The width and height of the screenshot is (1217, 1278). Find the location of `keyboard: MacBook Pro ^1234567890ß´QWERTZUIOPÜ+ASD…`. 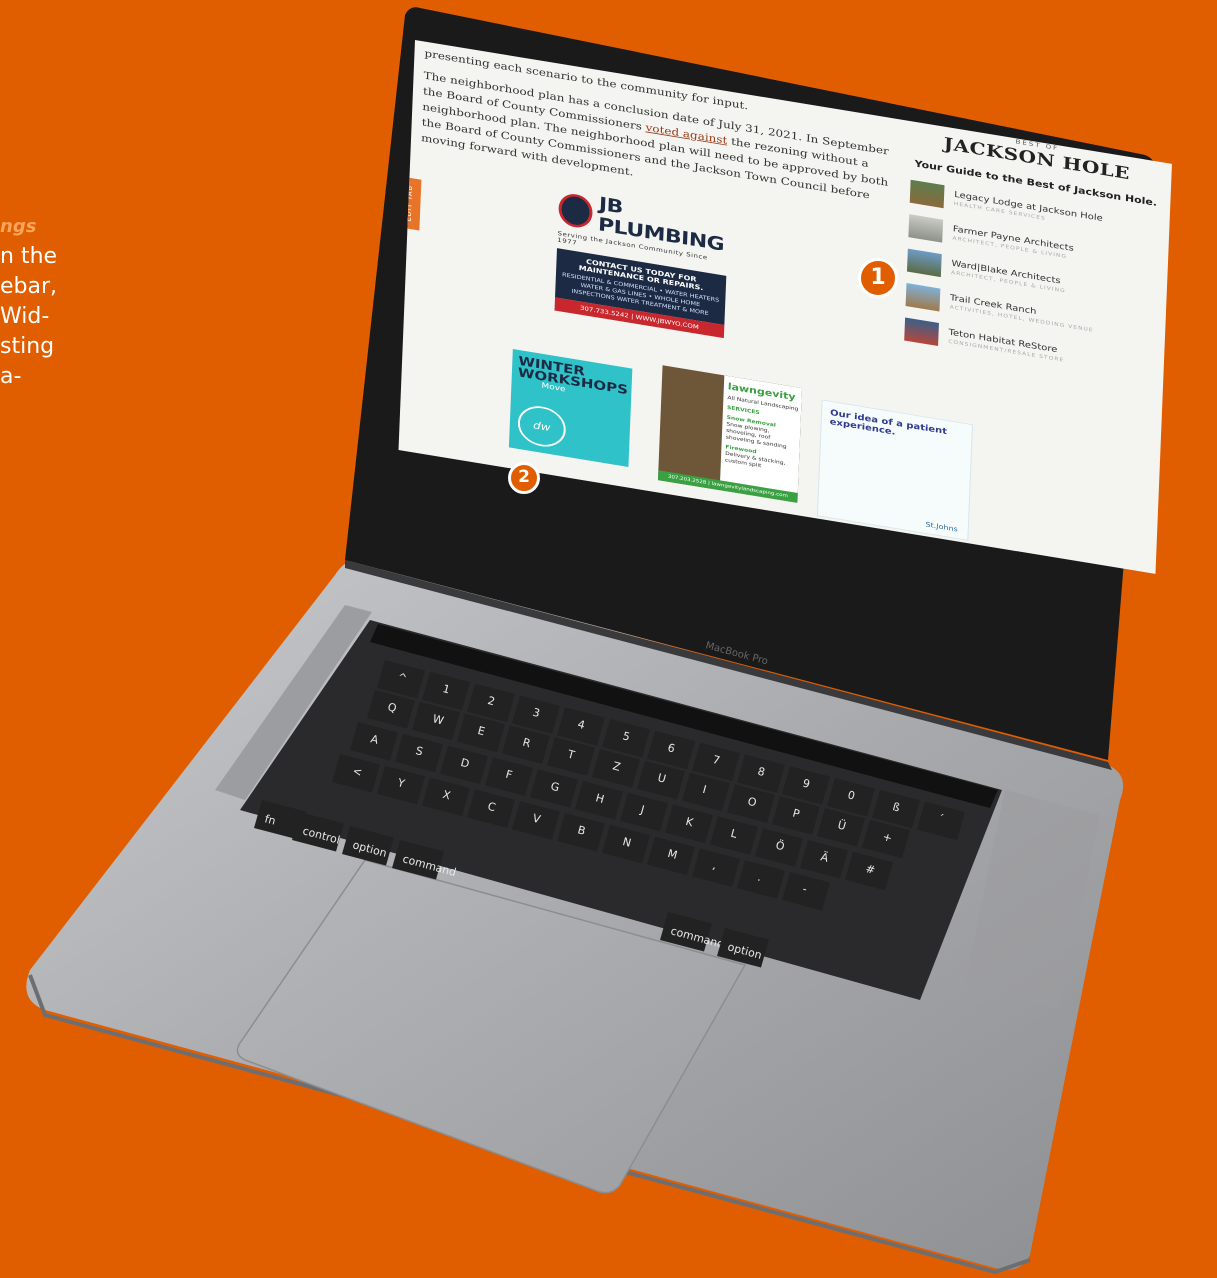

keyboard: MacBook Pro ^1234567890ß´QWERTZUIOPÜ+ASD… is located at coordinates (609, 804).